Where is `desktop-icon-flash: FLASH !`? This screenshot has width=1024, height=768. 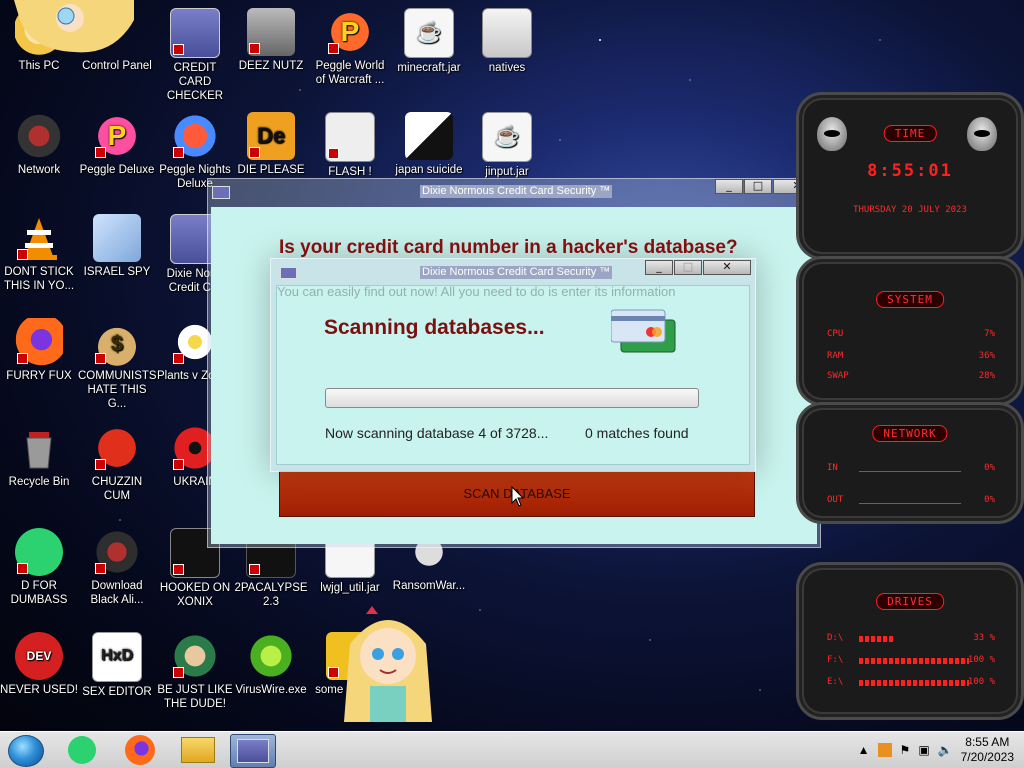
desktop-icon-flash: FLASH ! is located at coordinates (350, 145).